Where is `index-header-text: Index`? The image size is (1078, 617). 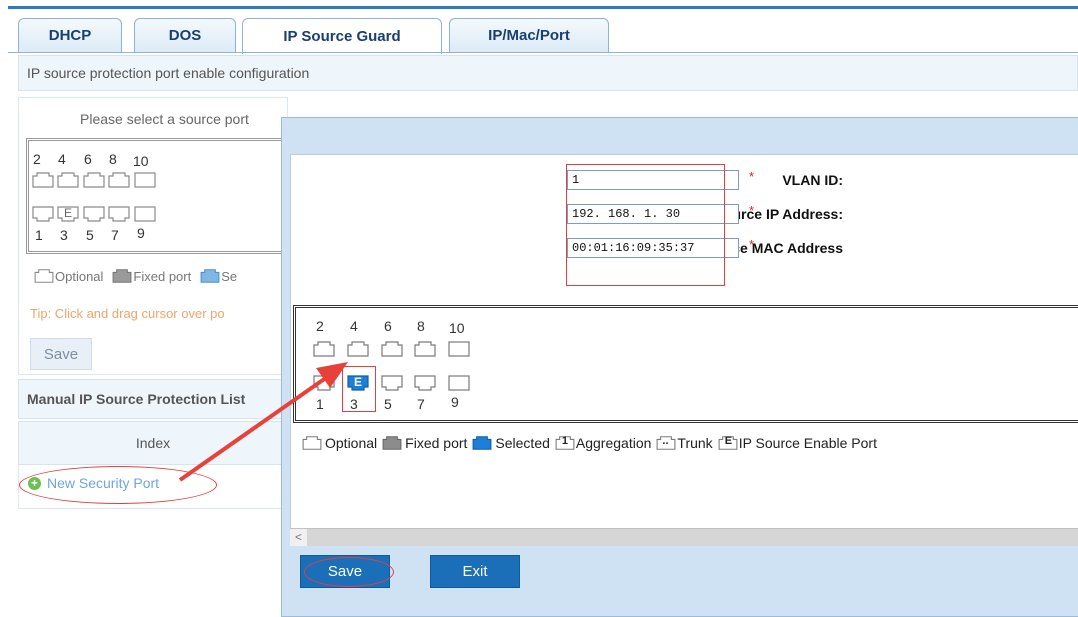 index-header-text: Index is located at coordinates (153, 443).